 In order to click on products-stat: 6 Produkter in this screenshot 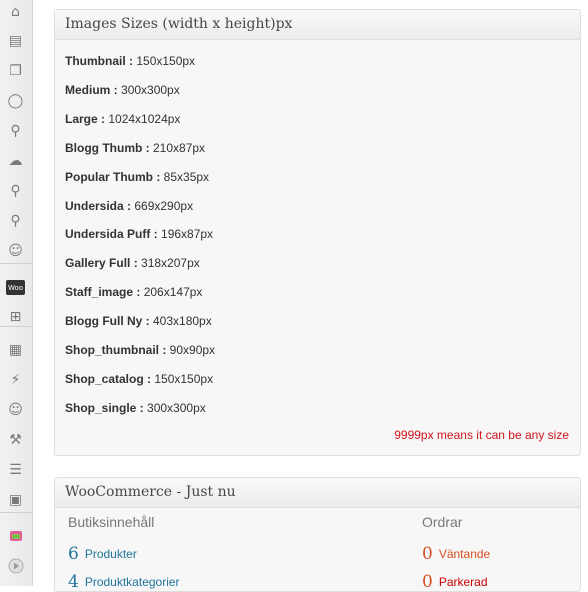, I will do `click(102, 554)`.